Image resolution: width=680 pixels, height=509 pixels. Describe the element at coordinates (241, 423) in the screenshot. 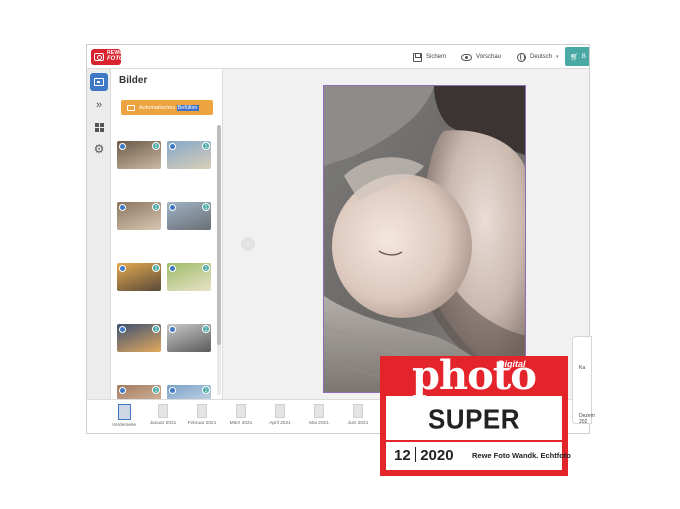

I see `month-label: März 2021` at that location.